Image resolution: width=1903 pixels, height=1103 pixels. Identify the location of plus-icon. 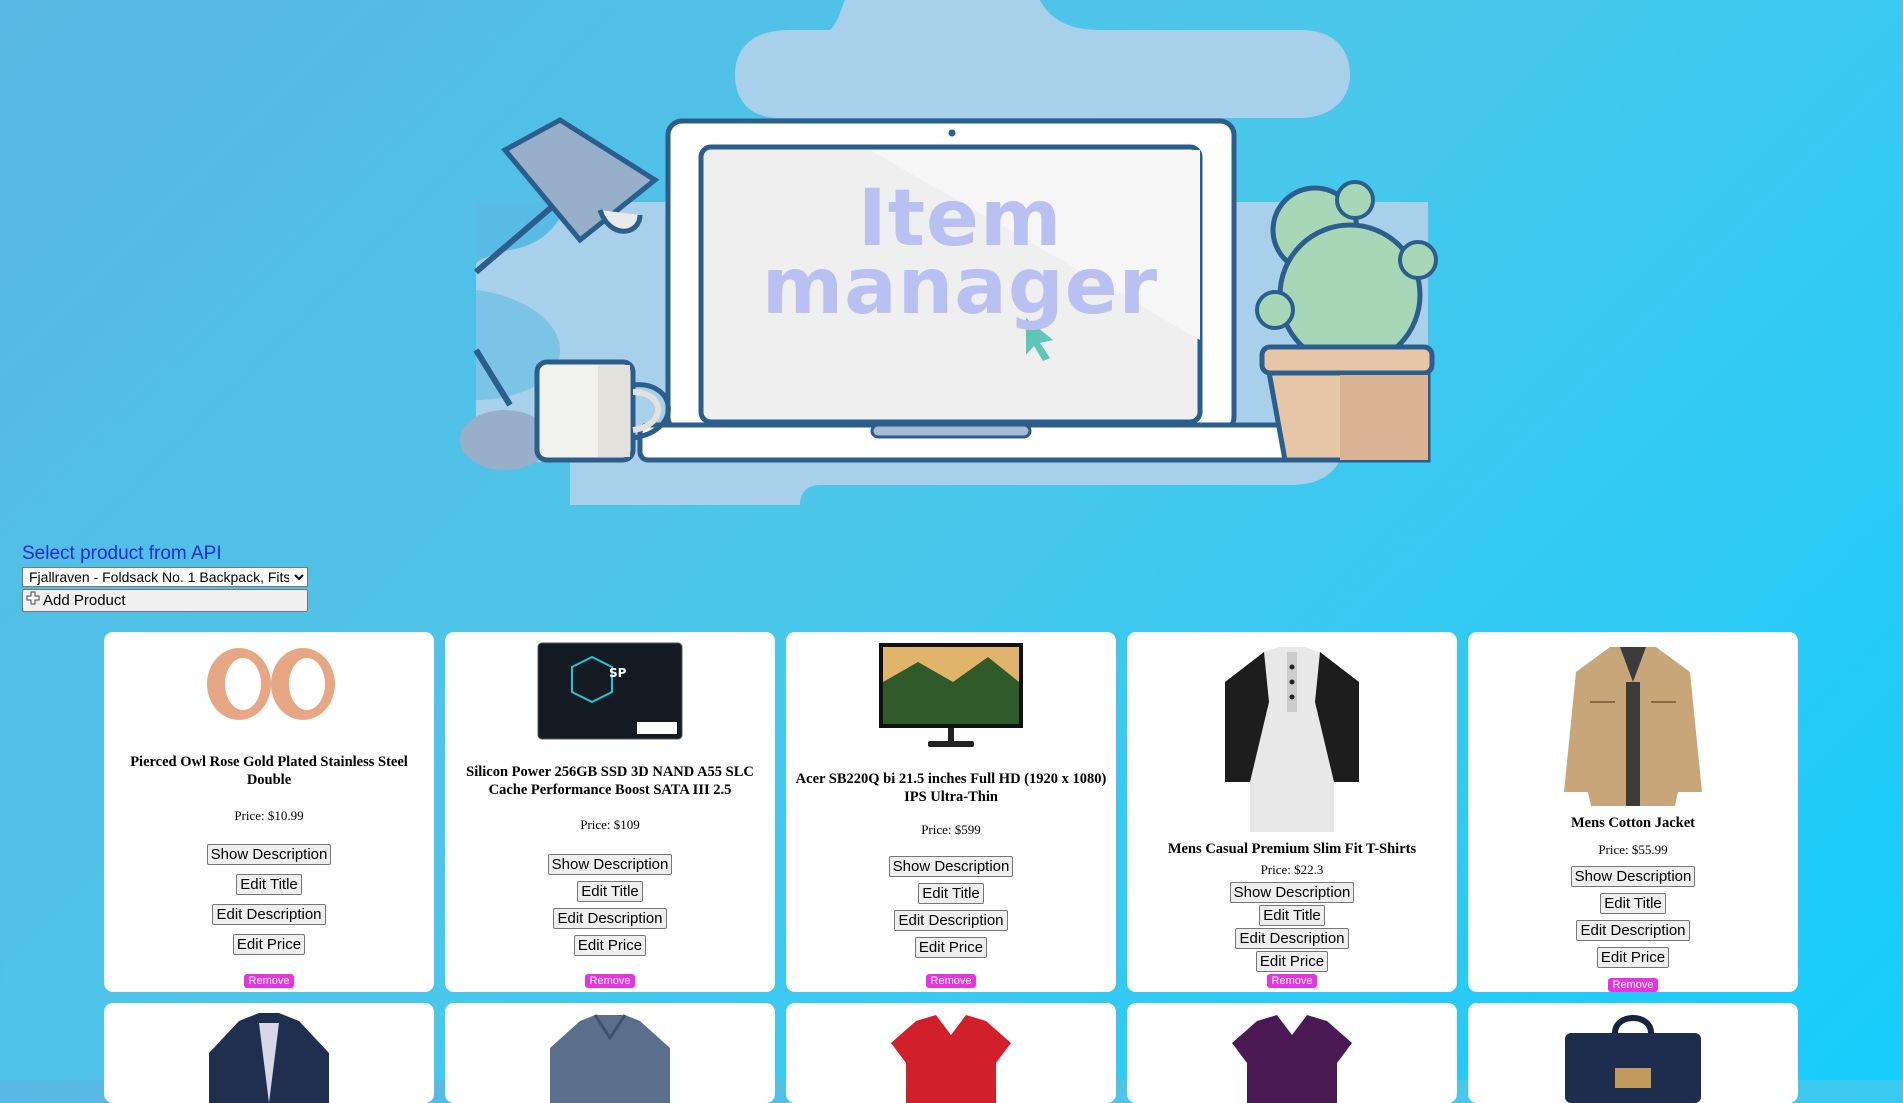
(33, 597).